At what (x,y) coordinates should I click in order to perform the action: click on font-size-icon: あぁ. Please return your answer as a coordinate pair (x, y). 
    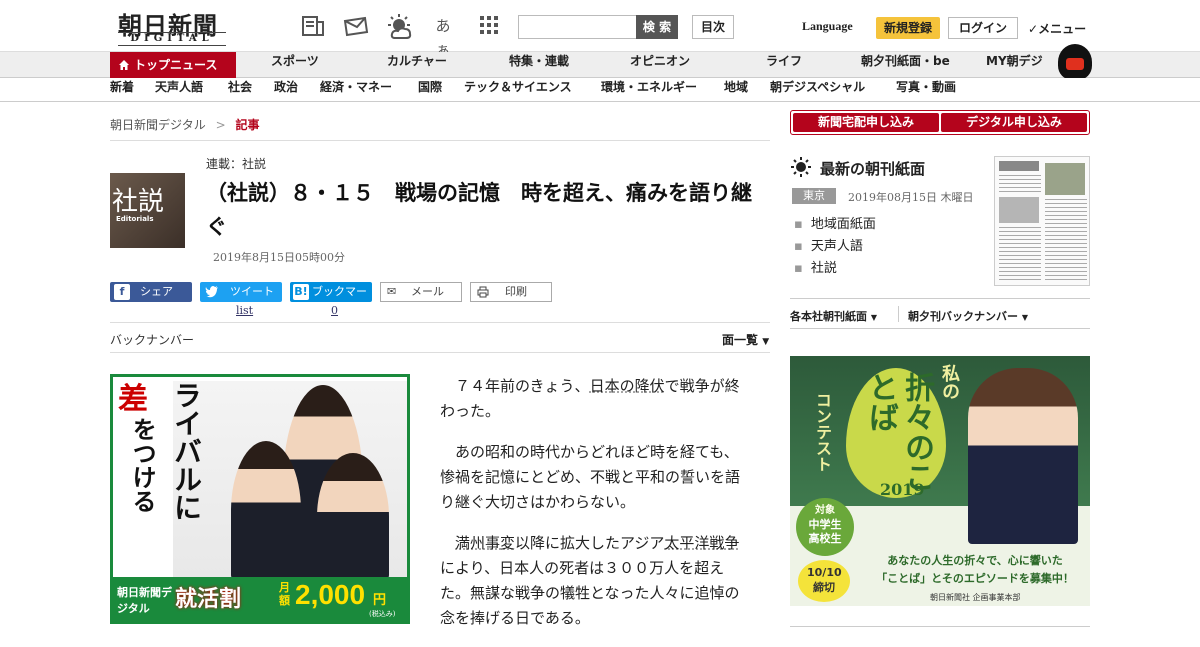
    Looking at the image, I should click on (443, 36).